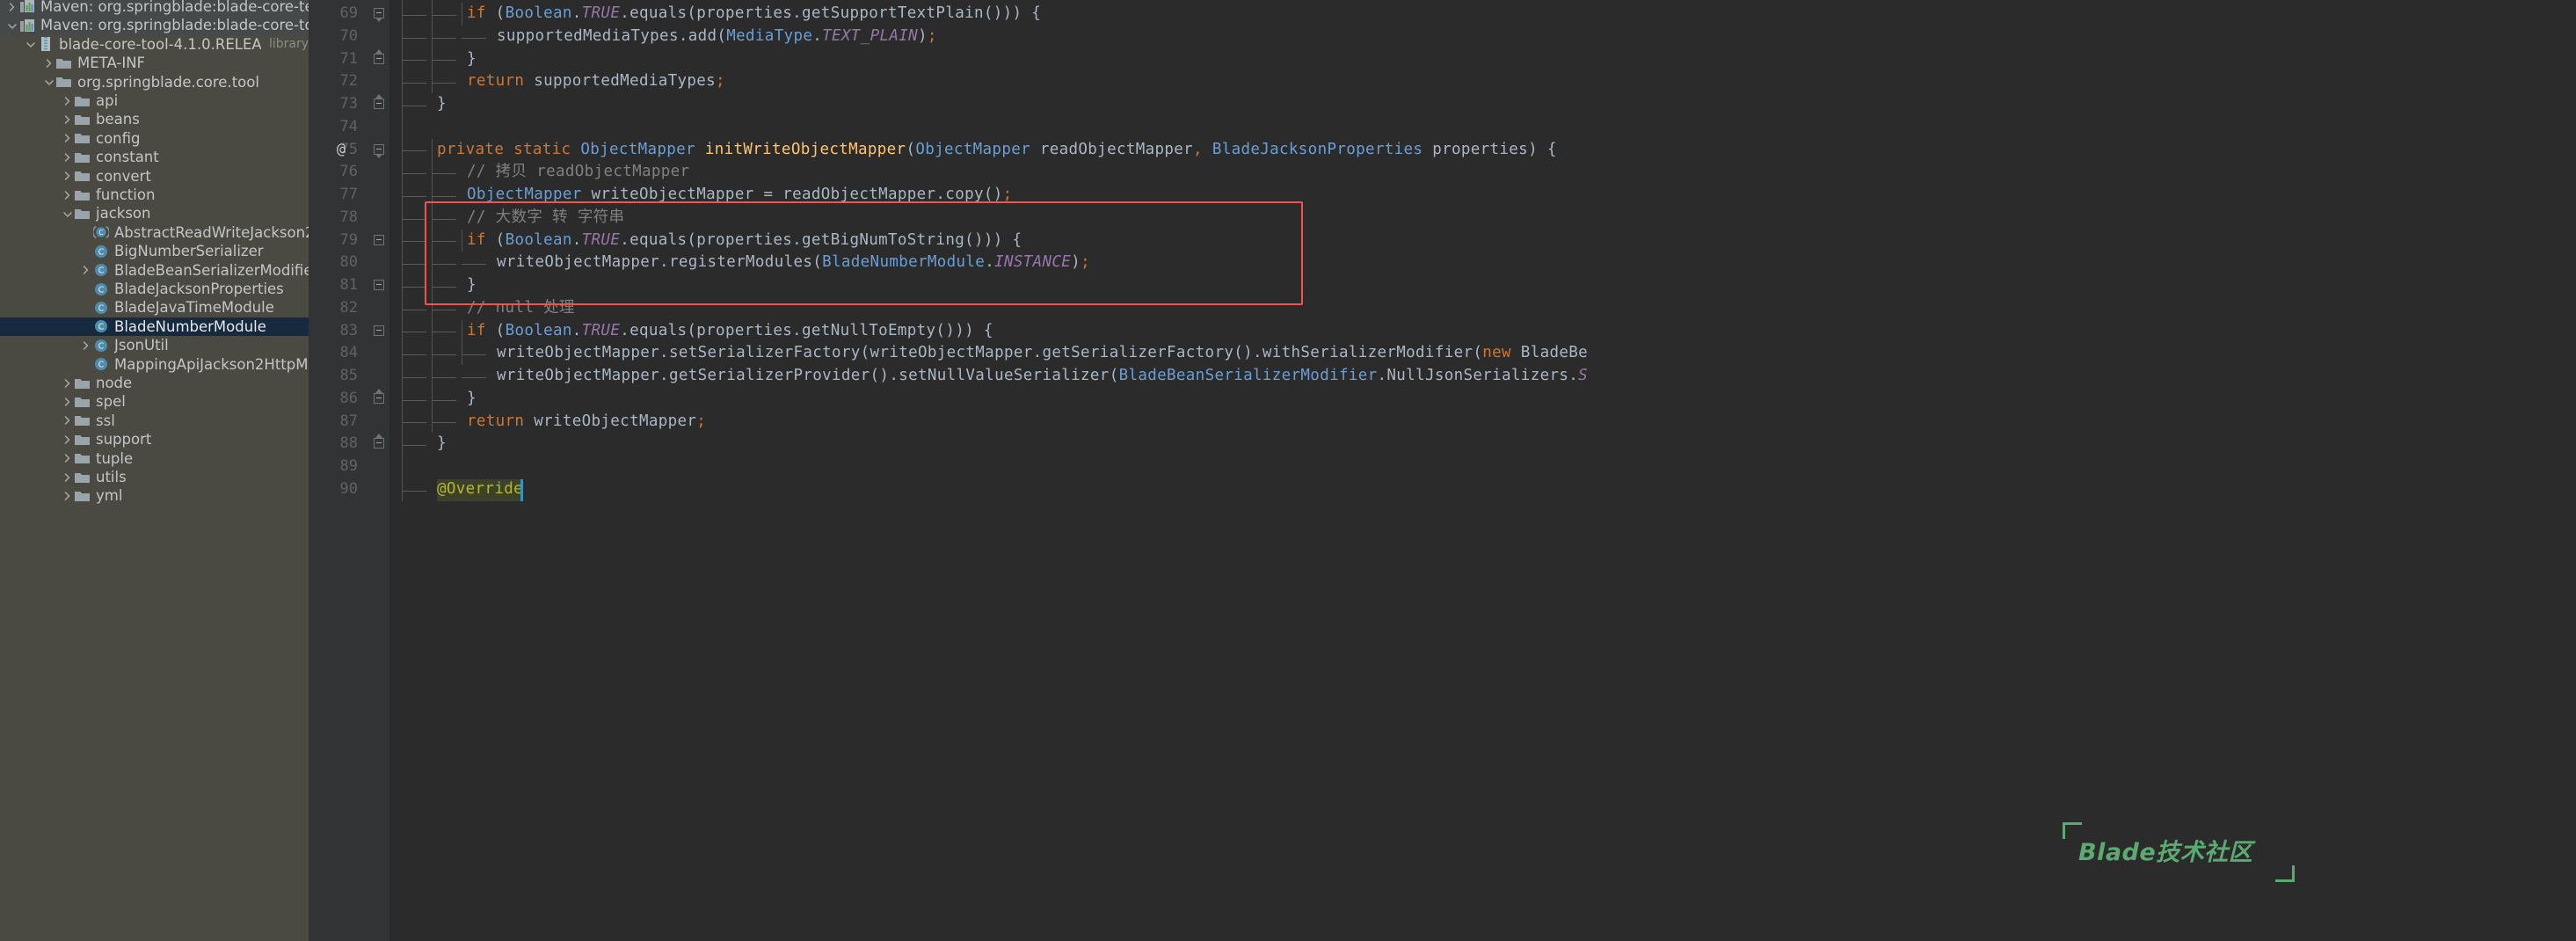  What do you see at coordinates (154, 213) in the screenshot?
I see `tree-item-jackson: jackson` at bounding box center [154, 213].